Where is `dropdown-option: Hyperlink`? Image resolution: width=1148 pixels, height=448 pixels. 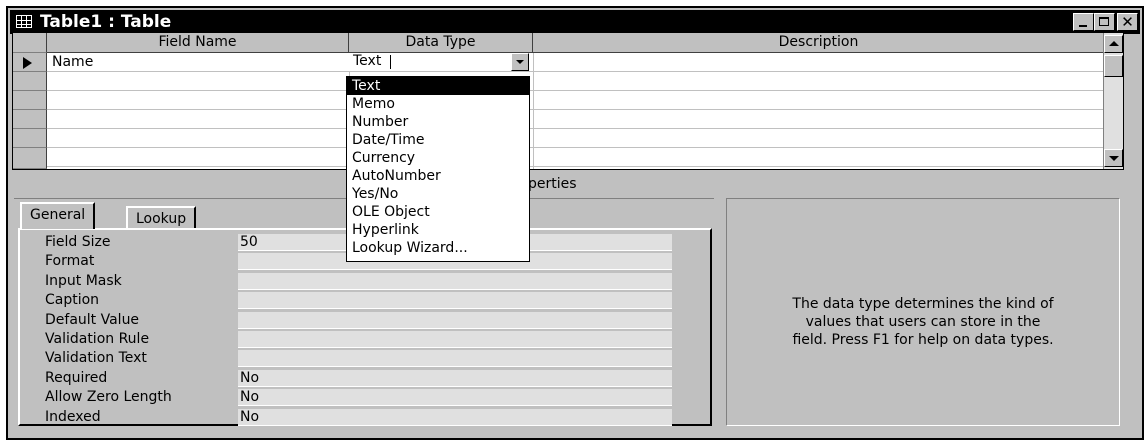 dropdown-option: Hyperlink is located at coordinates (438, 230).